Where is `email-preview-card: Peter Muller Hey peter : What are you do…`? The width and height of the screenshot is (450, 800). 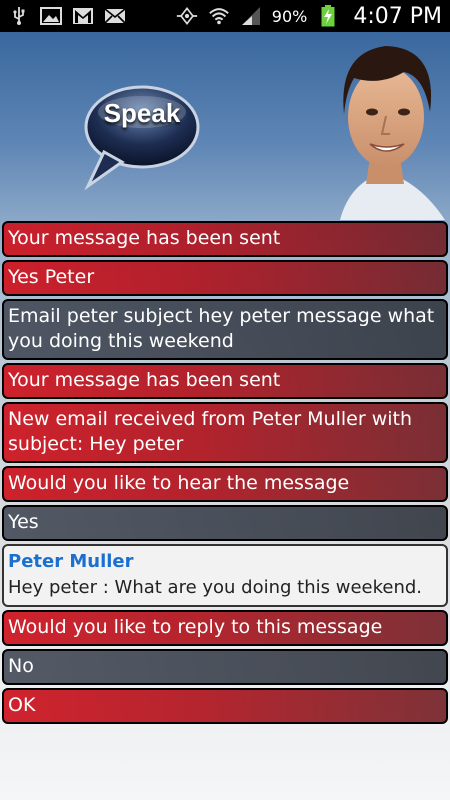
email-preview-card: Peter Muller Hey peter : What are you do… is located at coordinates (225, 575).